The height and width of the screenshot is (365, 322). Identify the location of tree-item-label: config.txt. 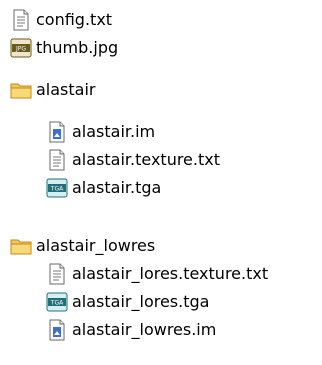
(74, 19).